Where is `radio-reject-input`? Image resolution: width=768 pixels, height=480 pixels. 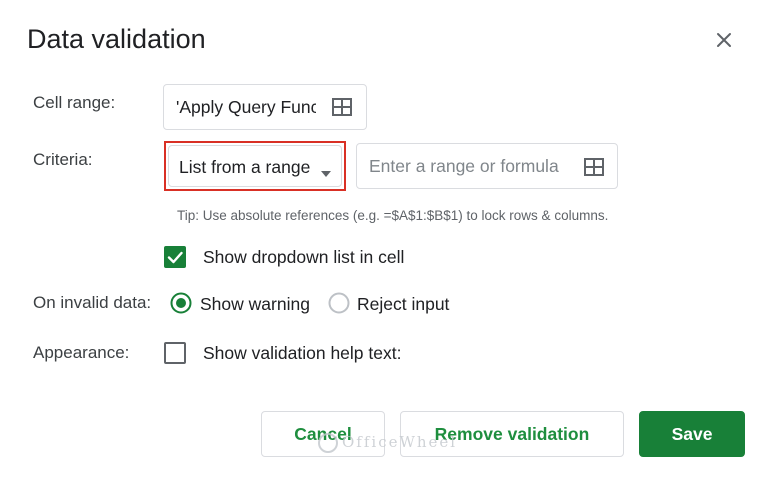
radio-reject-input is located at coordinates (339, 303).